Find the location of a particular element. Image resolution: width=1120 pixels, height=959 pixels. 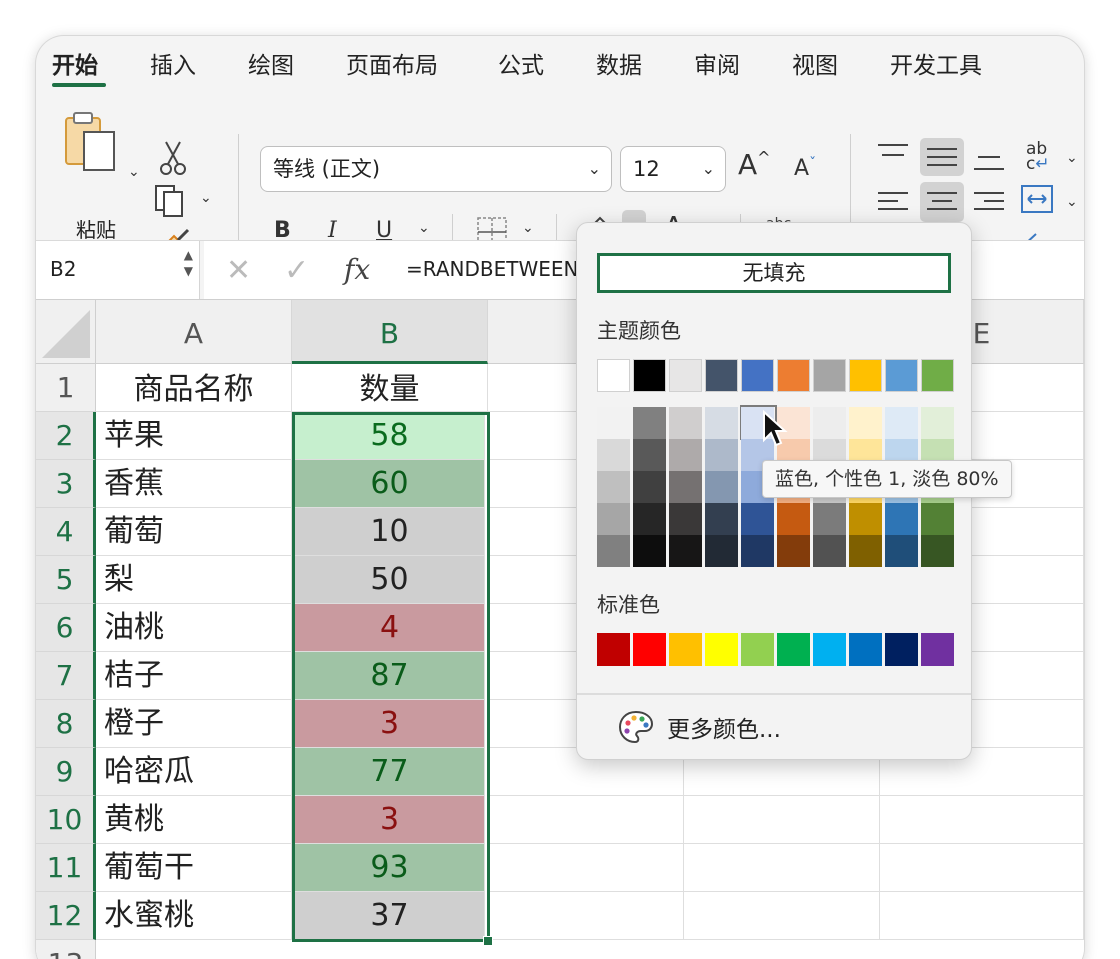

table-cell-quantity: 60 is located at coordinates (390, 484).